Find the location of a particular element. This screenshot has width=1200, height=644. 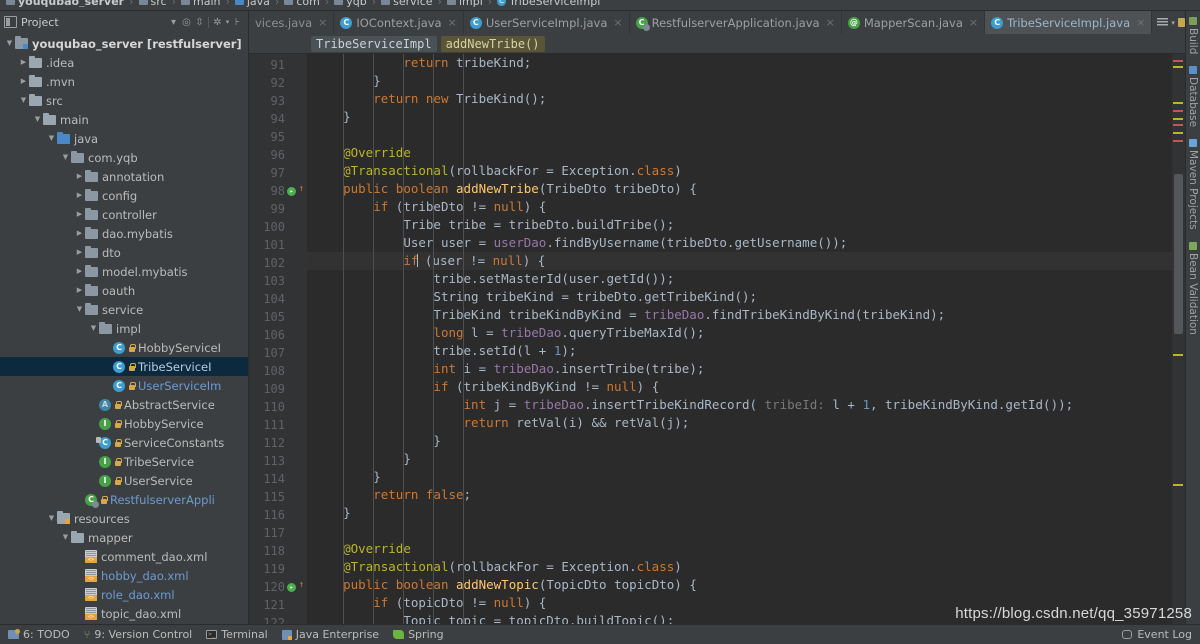

line-number: 98▸↑▽ is located at coordinates (285, 191).